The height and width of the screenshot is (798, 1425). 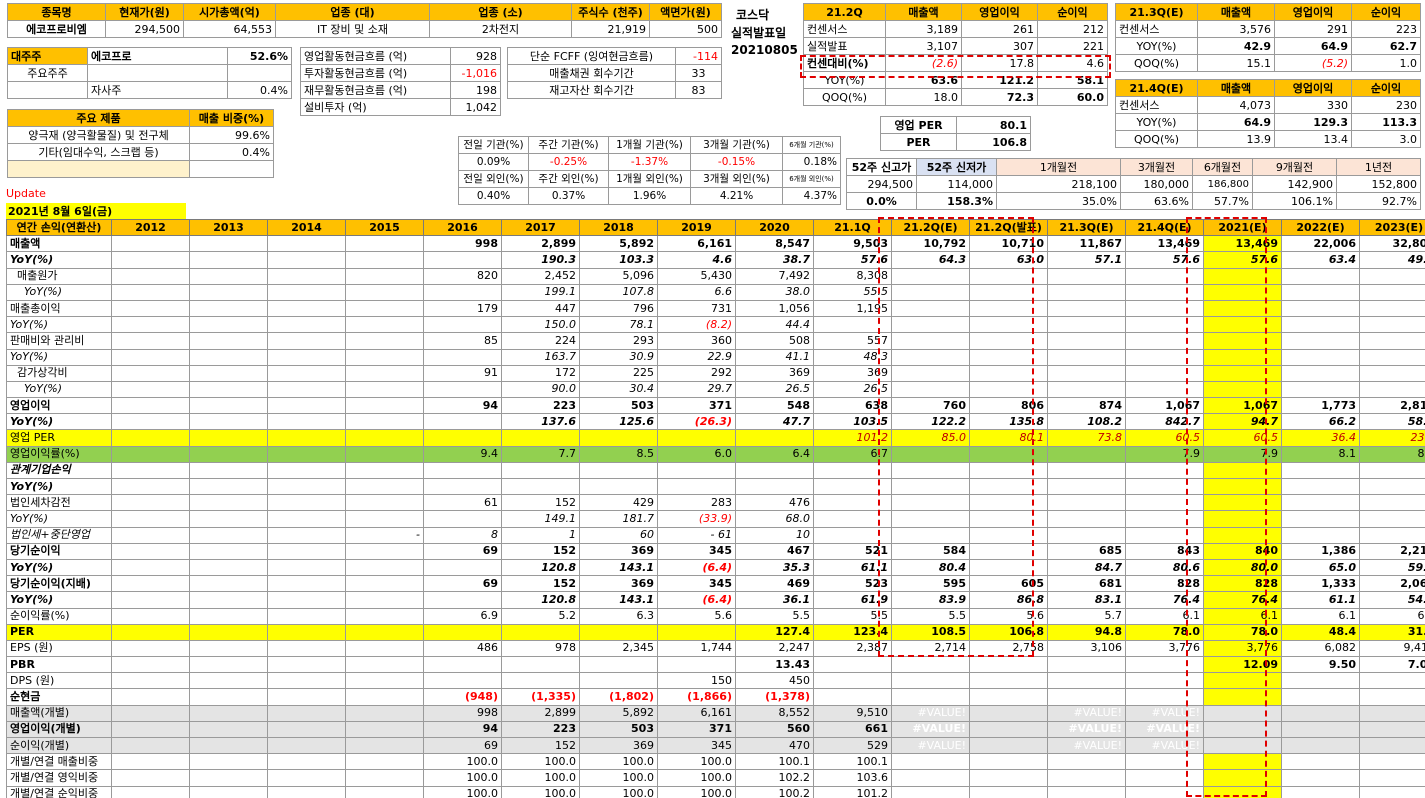 I want to click on fcf-value: 83, so click(x=698, y=90).